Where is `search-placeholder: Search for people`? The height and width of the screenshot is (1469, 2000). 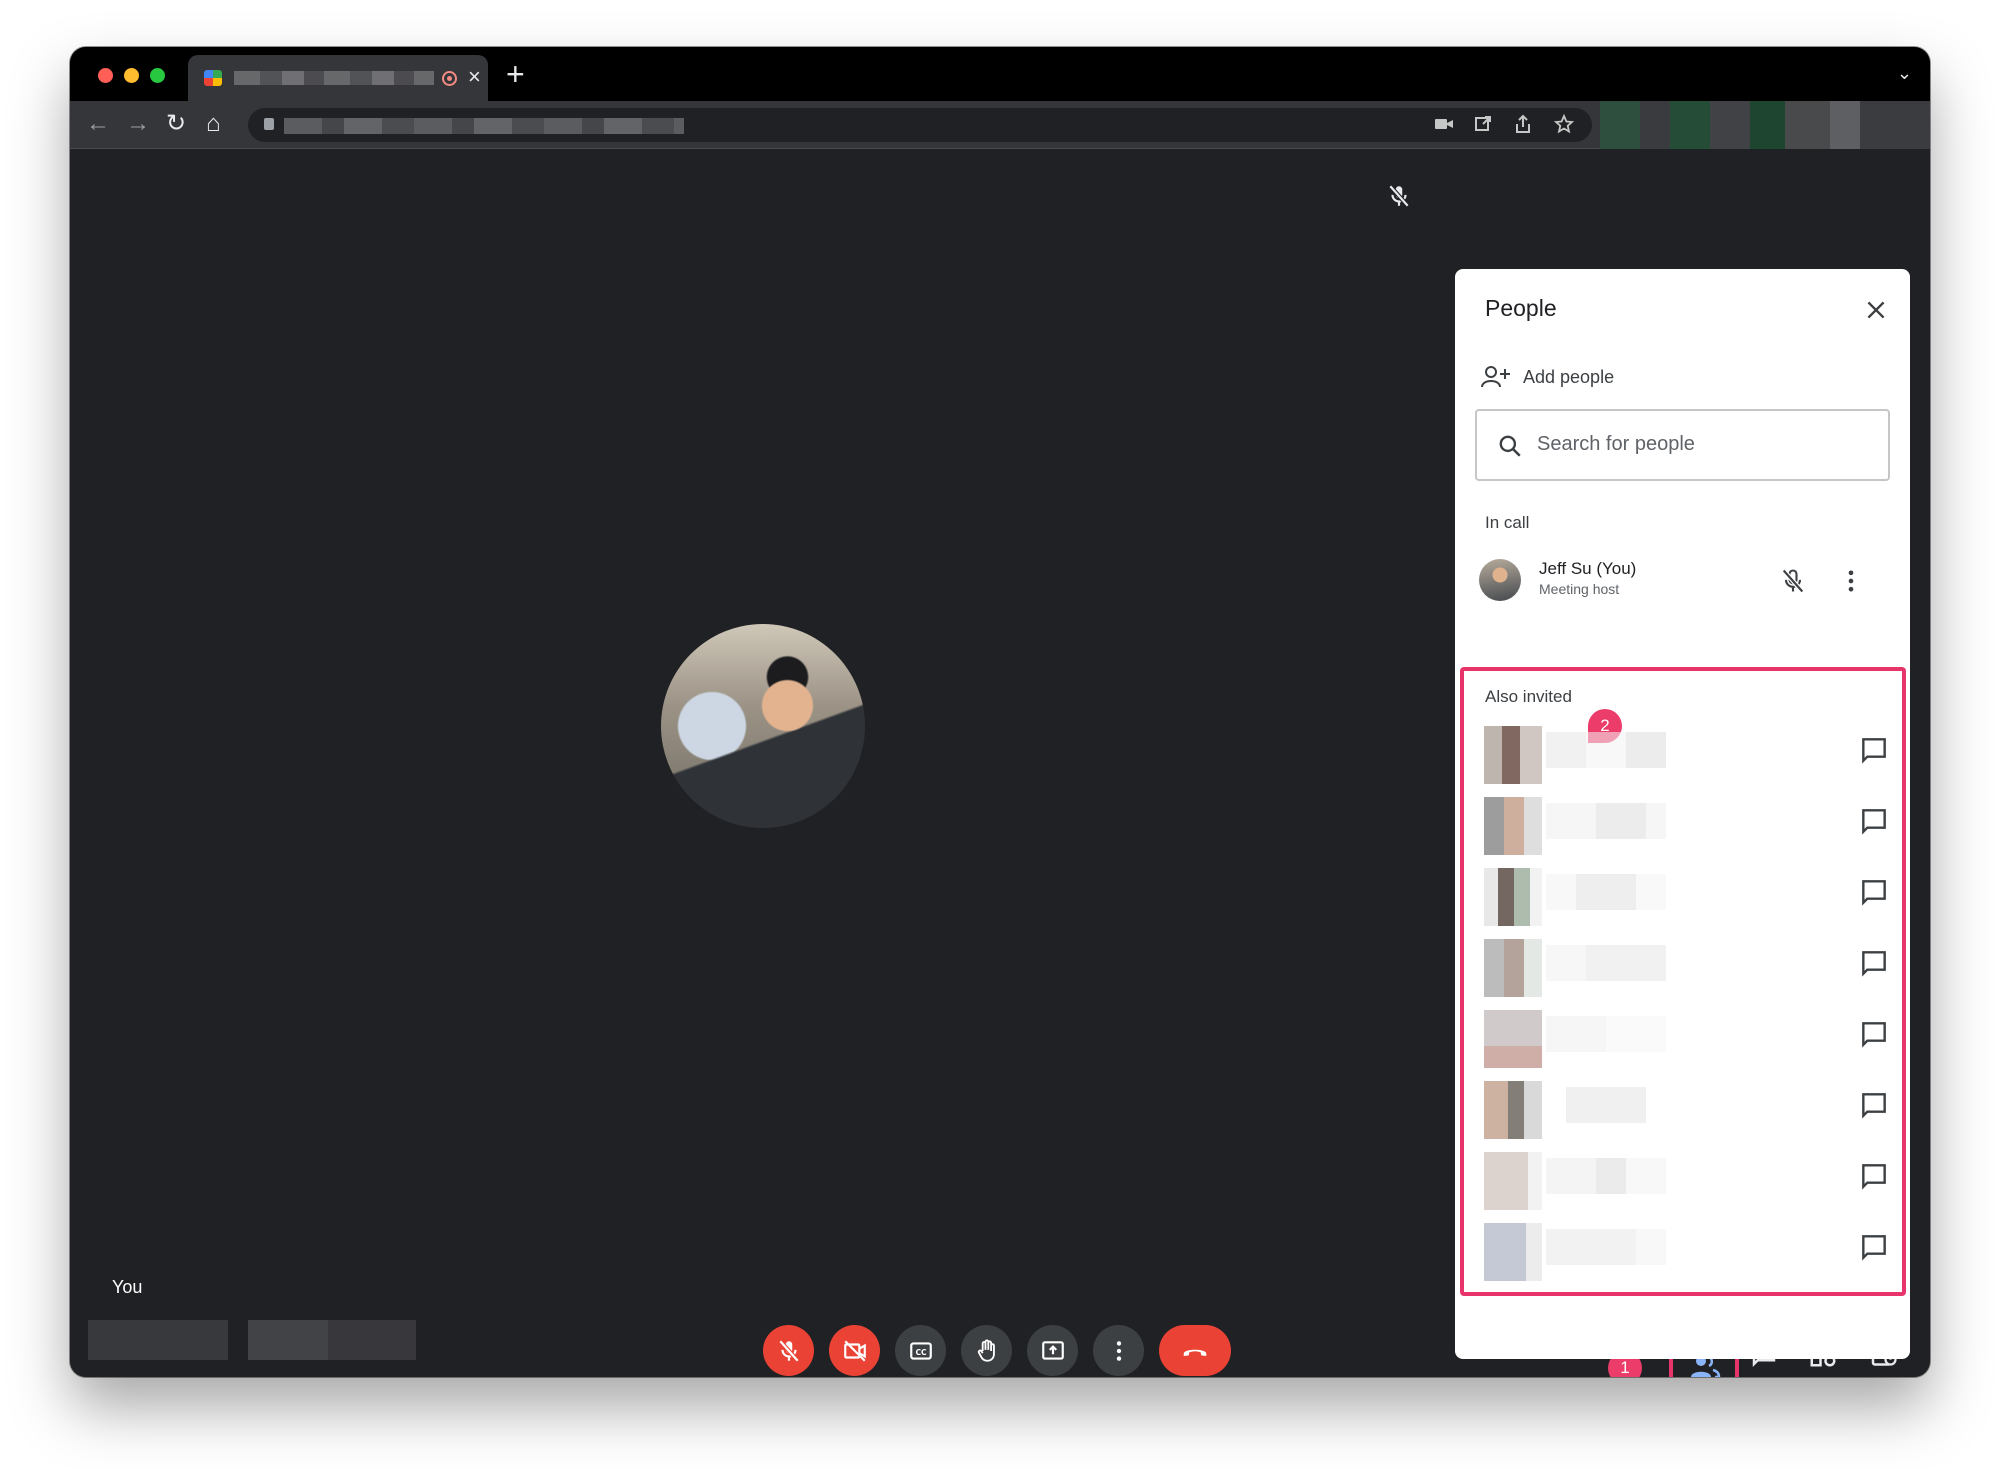
search-placeholder: Search for people is located at coordinates (1616, 444).